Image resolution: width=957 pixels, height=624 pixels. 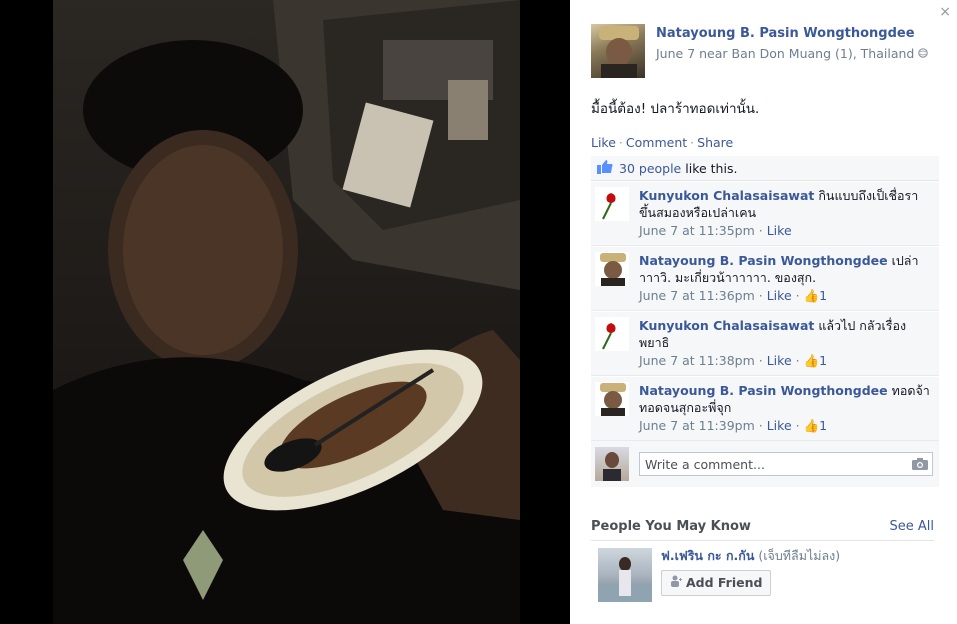 I want to click on pymk-person-photo, so click(x=625, y=575).